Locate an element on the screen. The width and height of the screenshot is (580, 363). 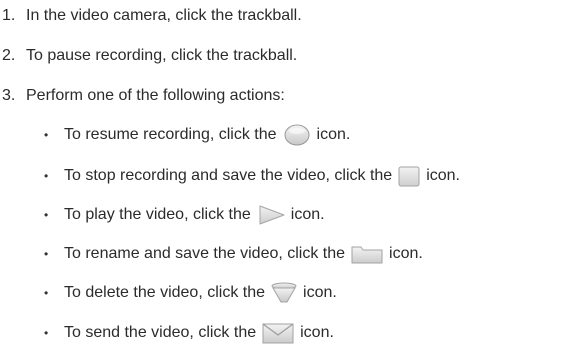
step-text: To pause recording, click the trackball. is located at coordinates (162, 55).